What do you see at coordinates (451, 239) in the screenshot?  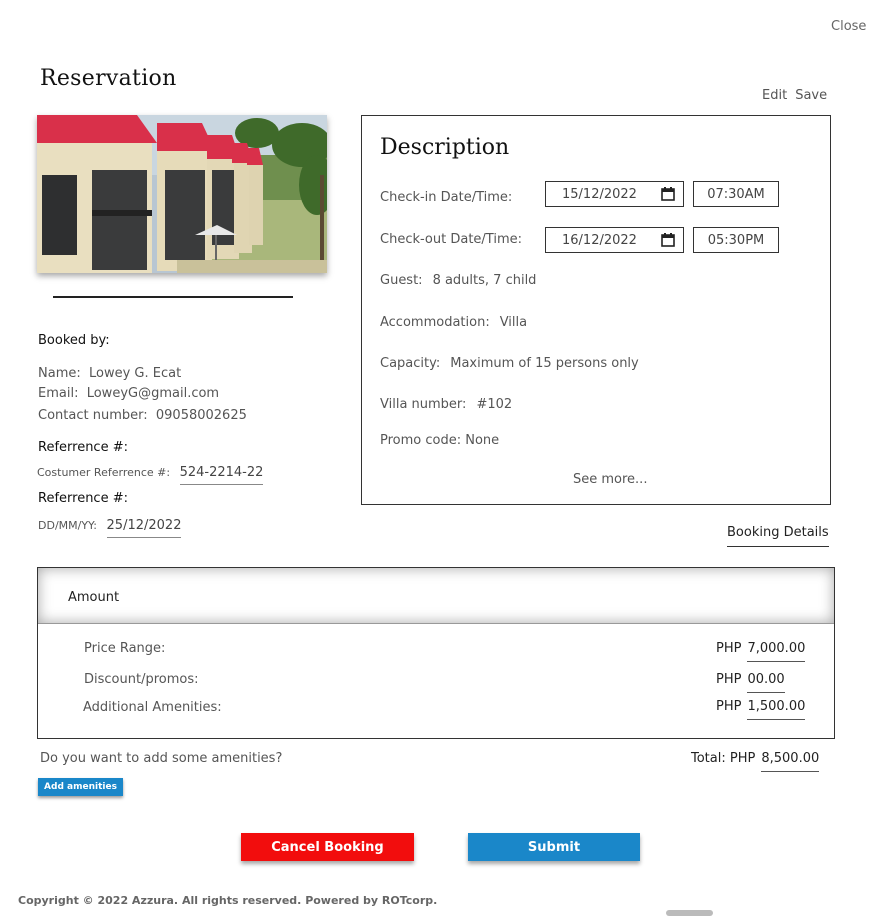 I see `checkout-label: Check-out Date/Time:` at bounding box center [451, 239].